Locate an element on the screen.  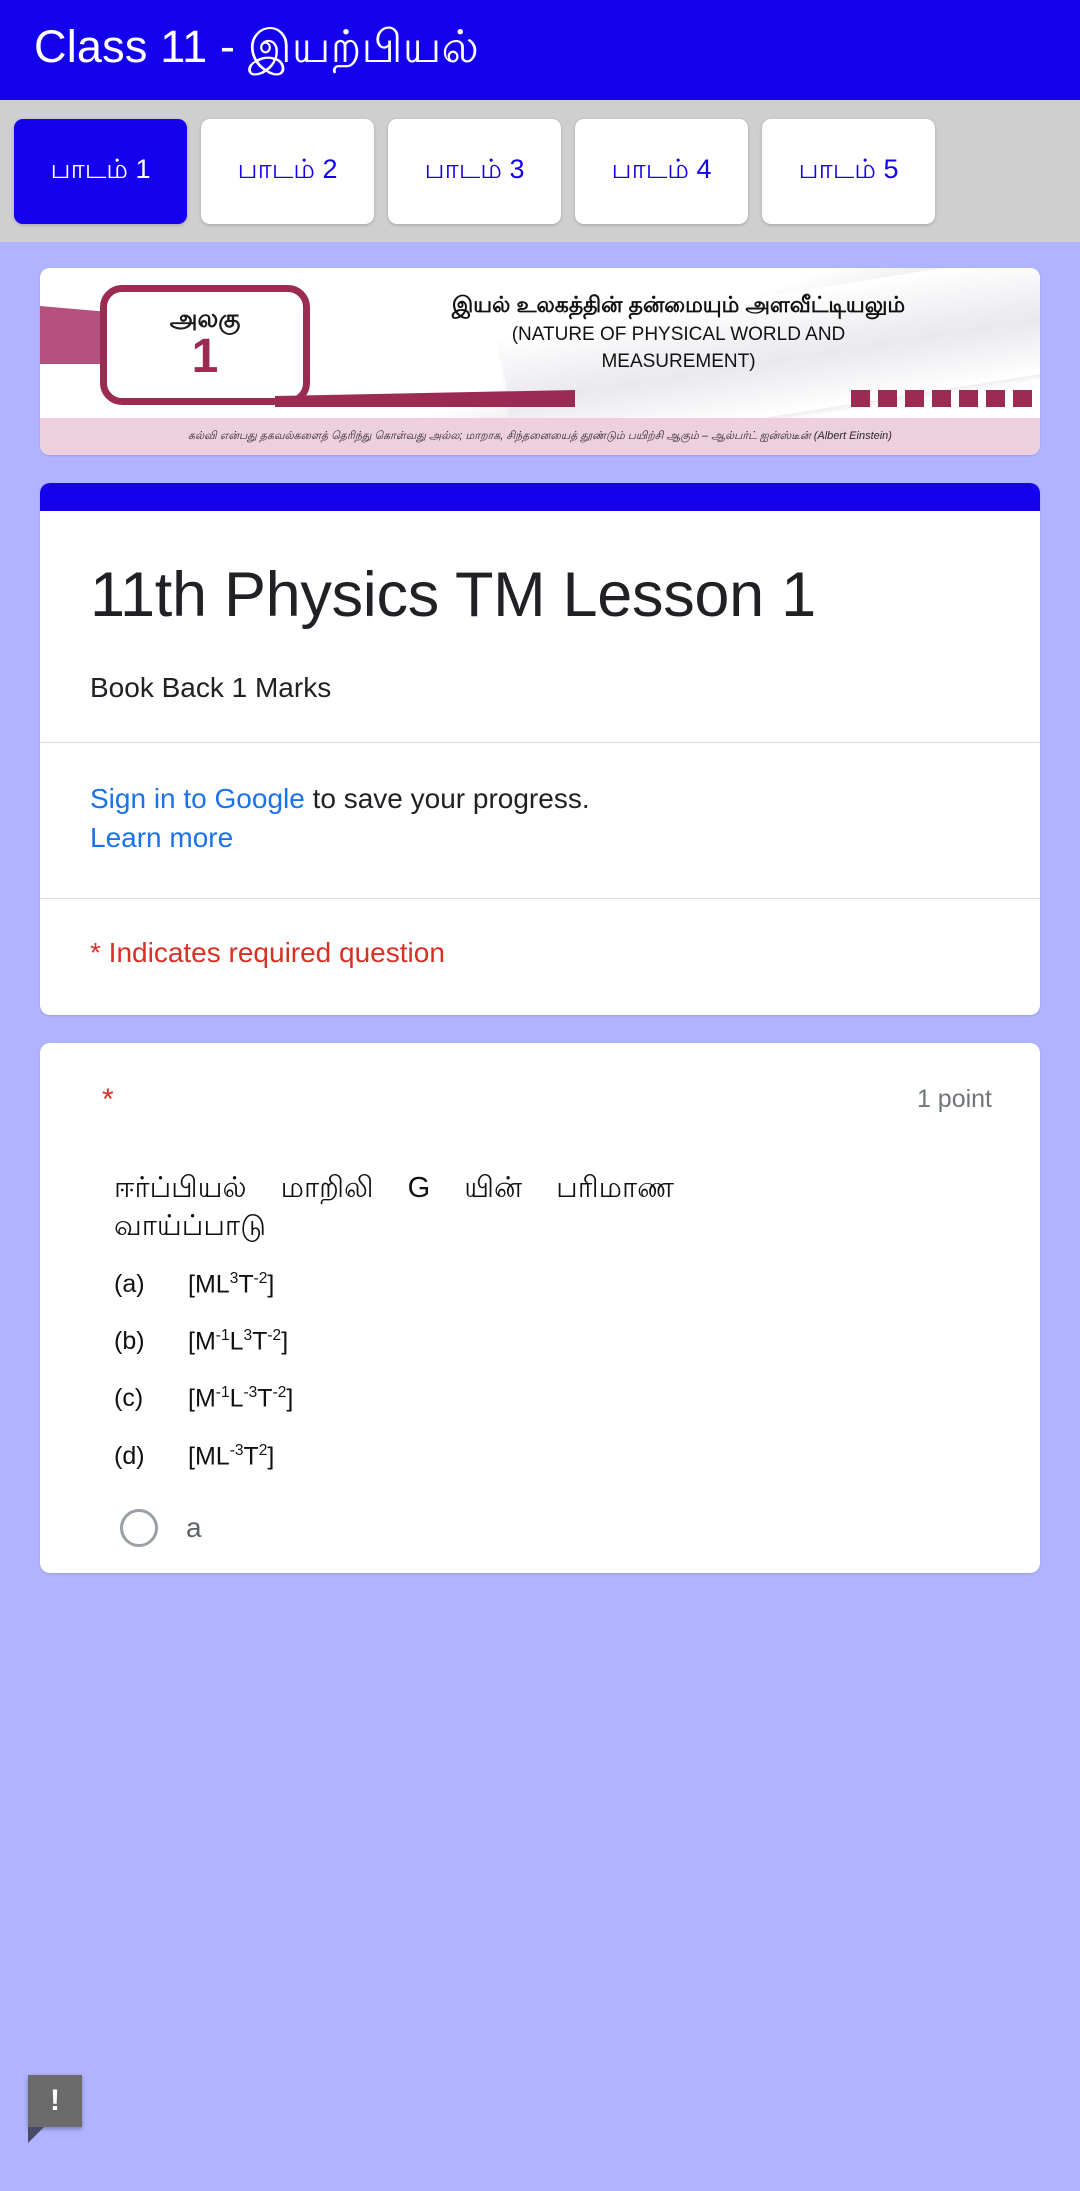
option-b: (b) [M-1L3T-2] is located at coordinates (553, 1341).